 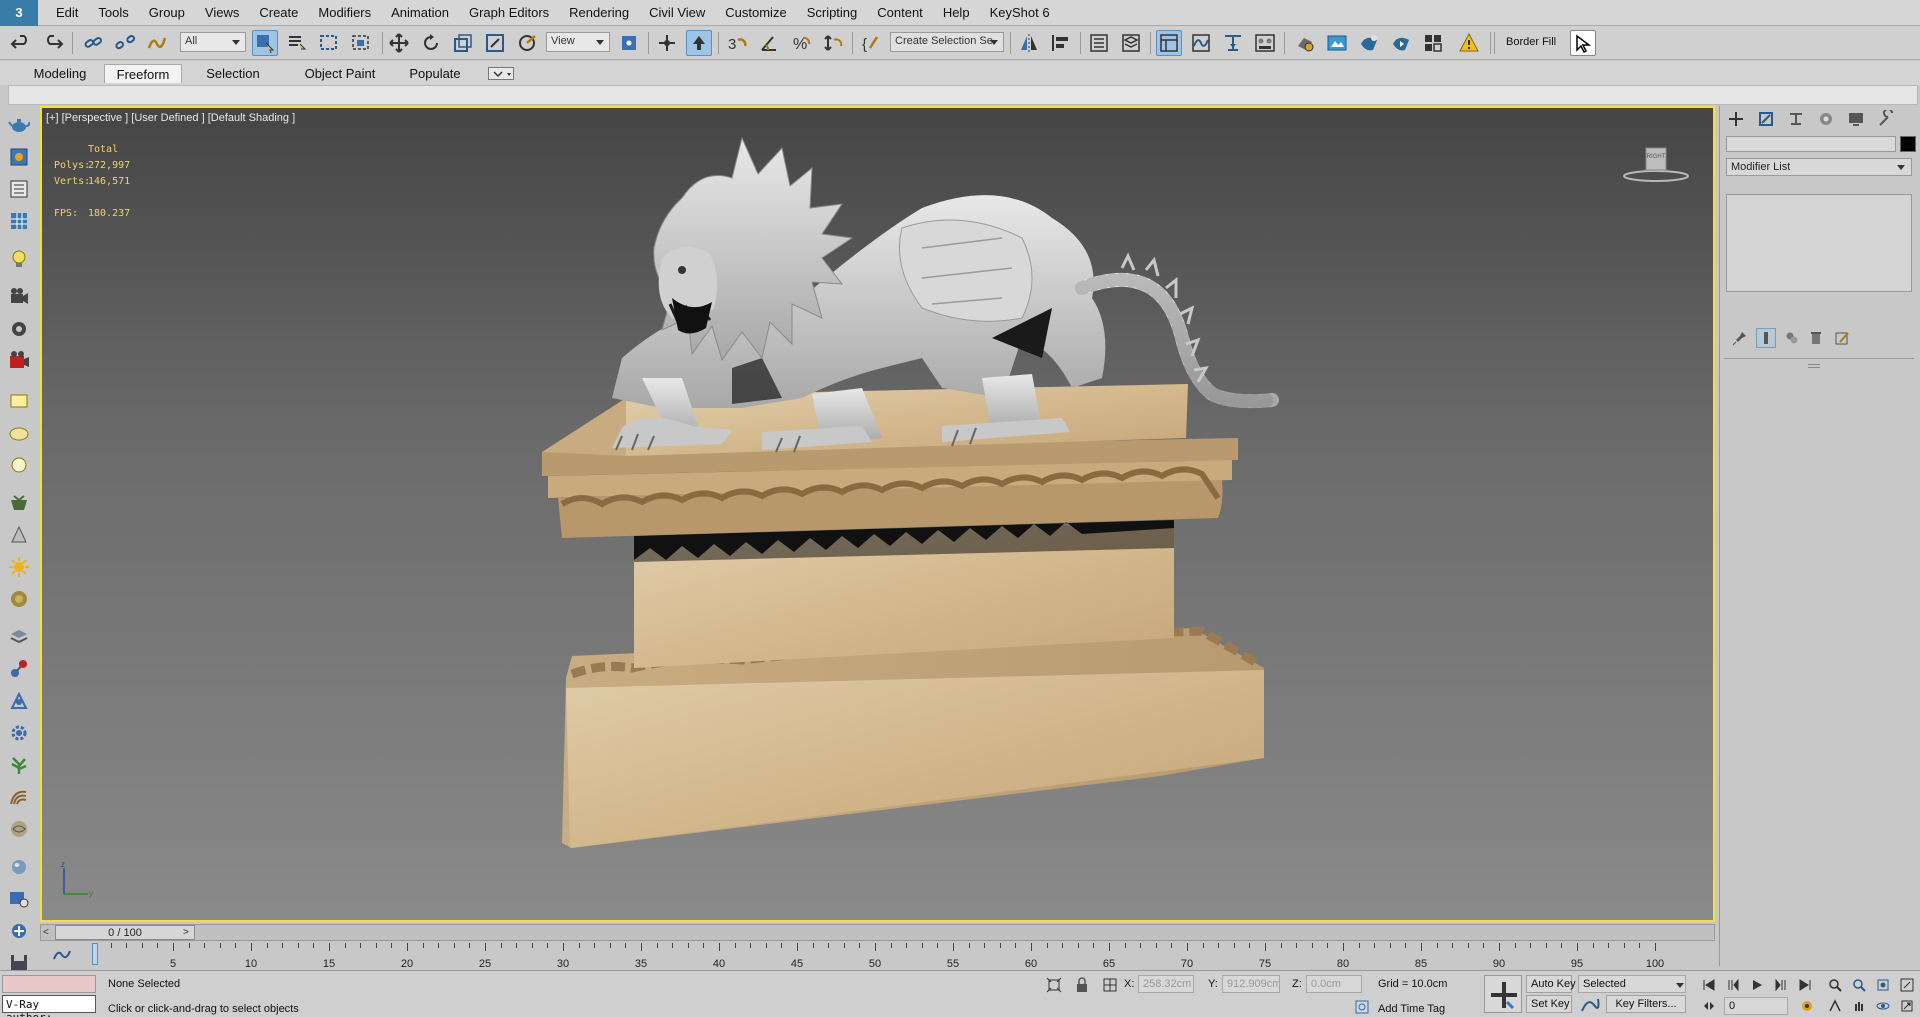 What do you see at coordinates (1334, 984) in the screenshot?
I see `z-coord-field: 0.0cm` at bounding box center [1334, 984].